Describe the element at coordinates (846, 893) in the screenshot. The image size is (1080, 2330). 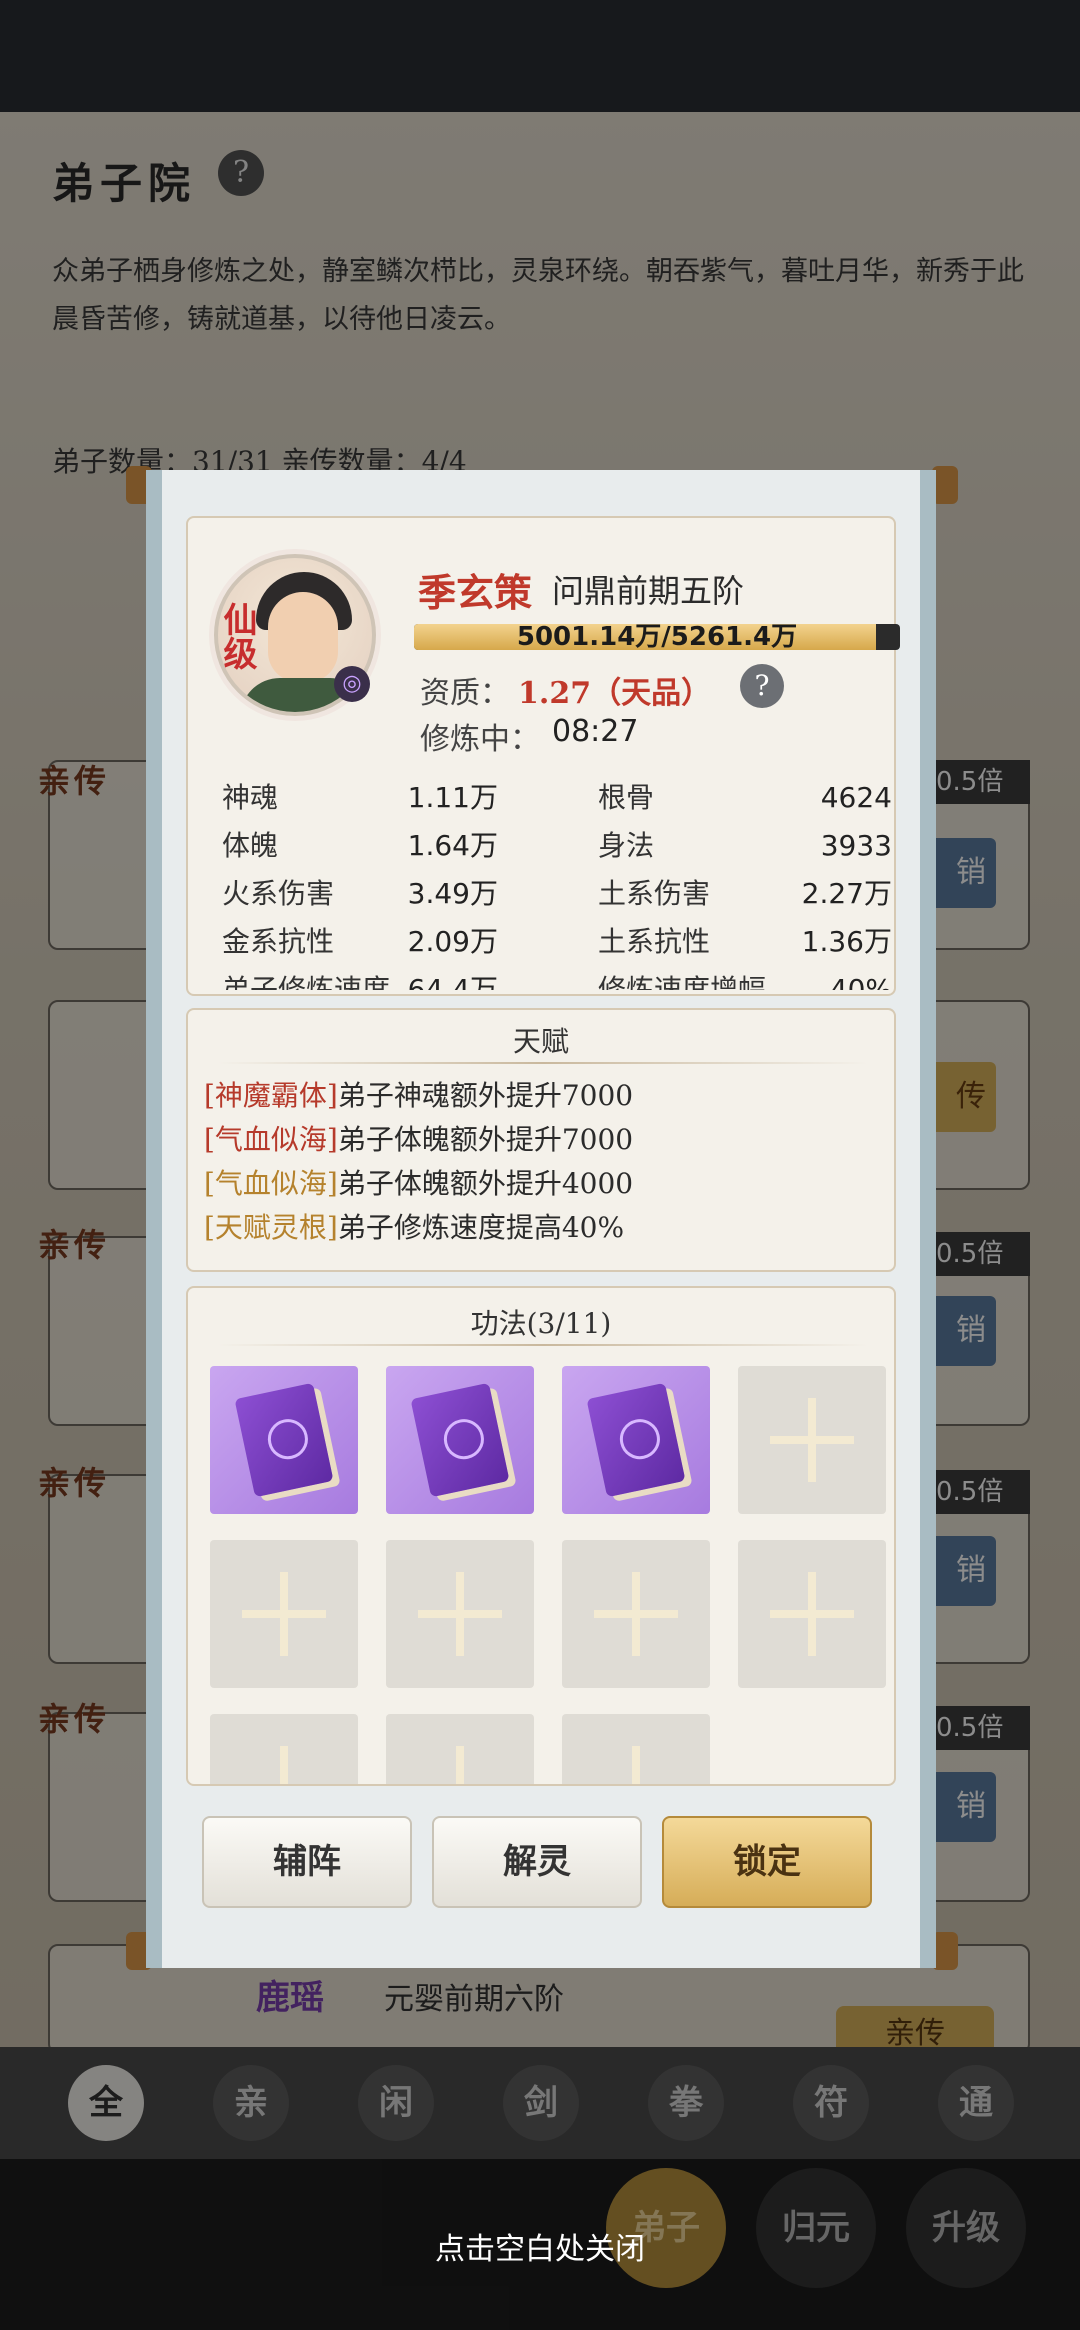
I see `stat-value: 2.27万` at that location.